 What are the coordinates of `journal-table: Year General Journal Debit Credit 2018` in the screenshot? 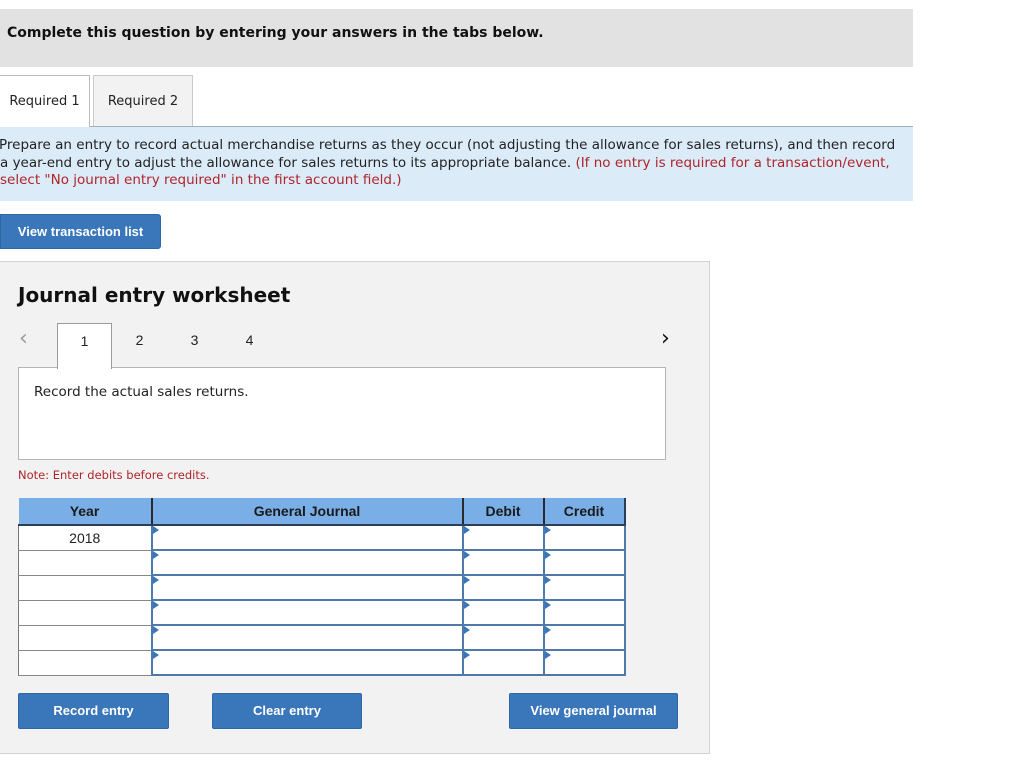 It's located at (322, 587).